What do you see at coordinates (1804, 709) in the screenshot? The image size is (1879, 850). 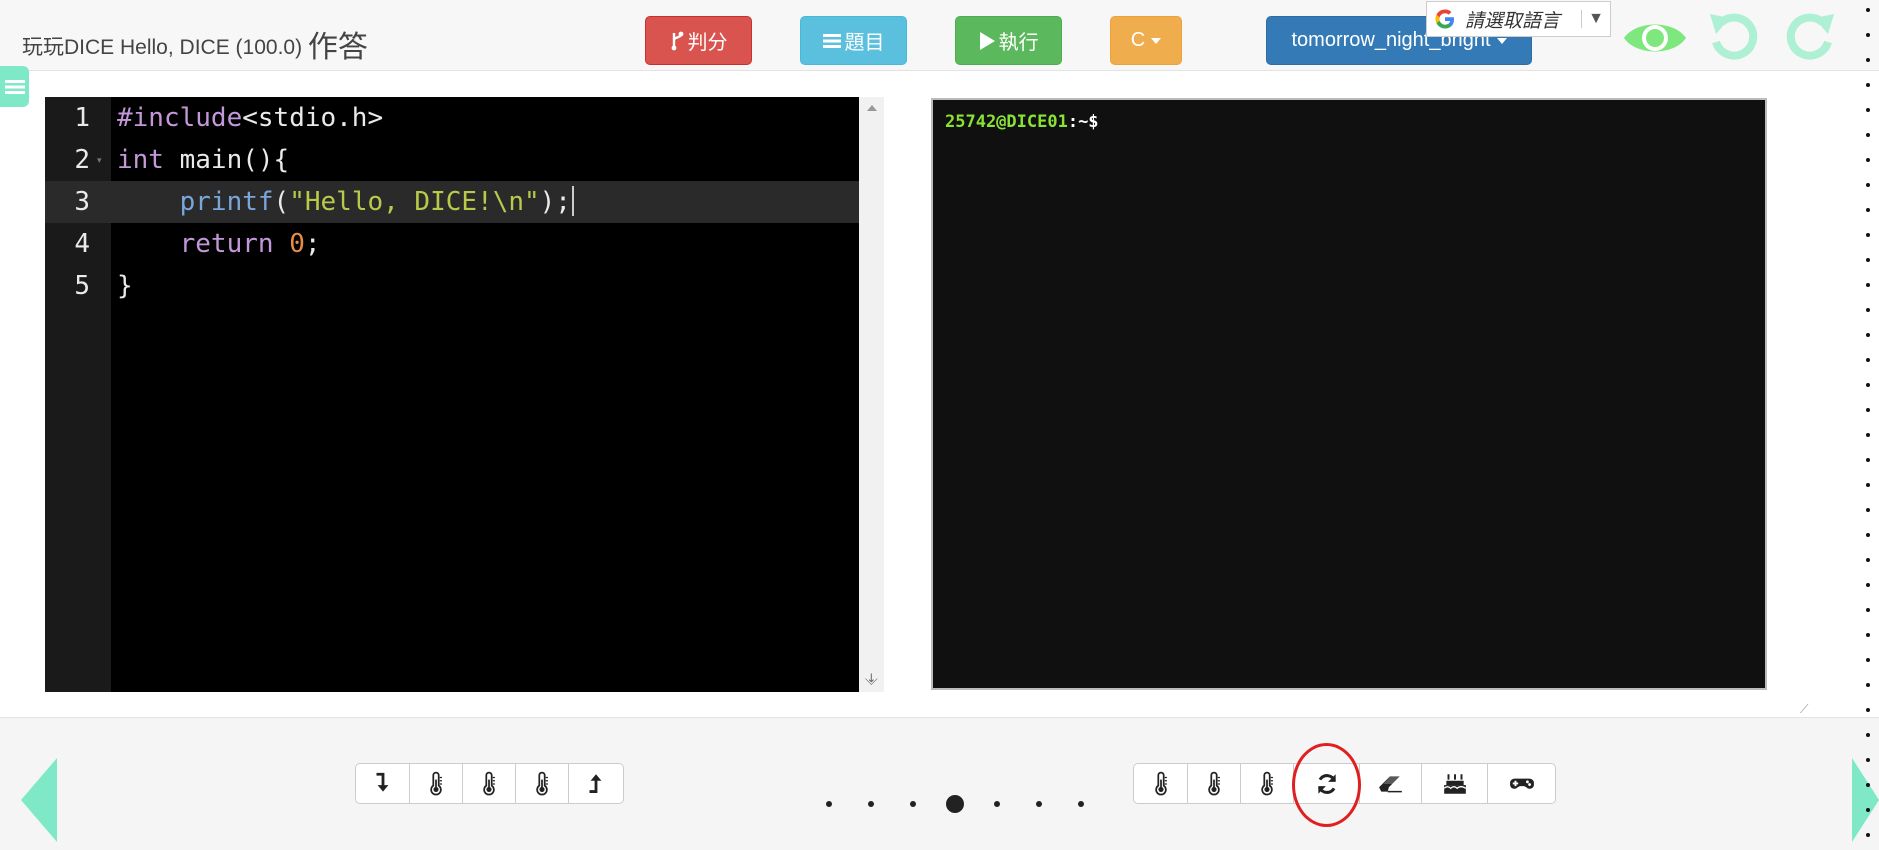 I see `terminal-resize-handle: ⟋` at bounding box center [1804, 709].